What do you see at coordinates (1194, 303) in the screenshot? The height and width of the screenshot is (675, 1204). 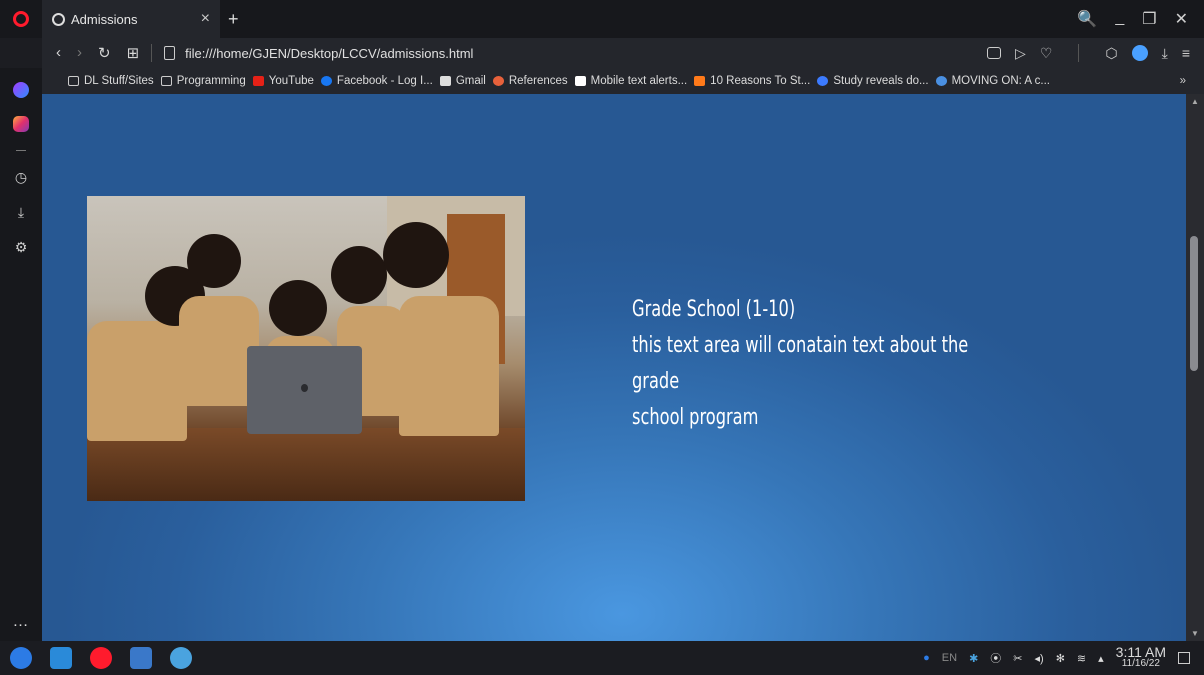 I see `scrollbar-thumb` at bounding box center [1194, 303].